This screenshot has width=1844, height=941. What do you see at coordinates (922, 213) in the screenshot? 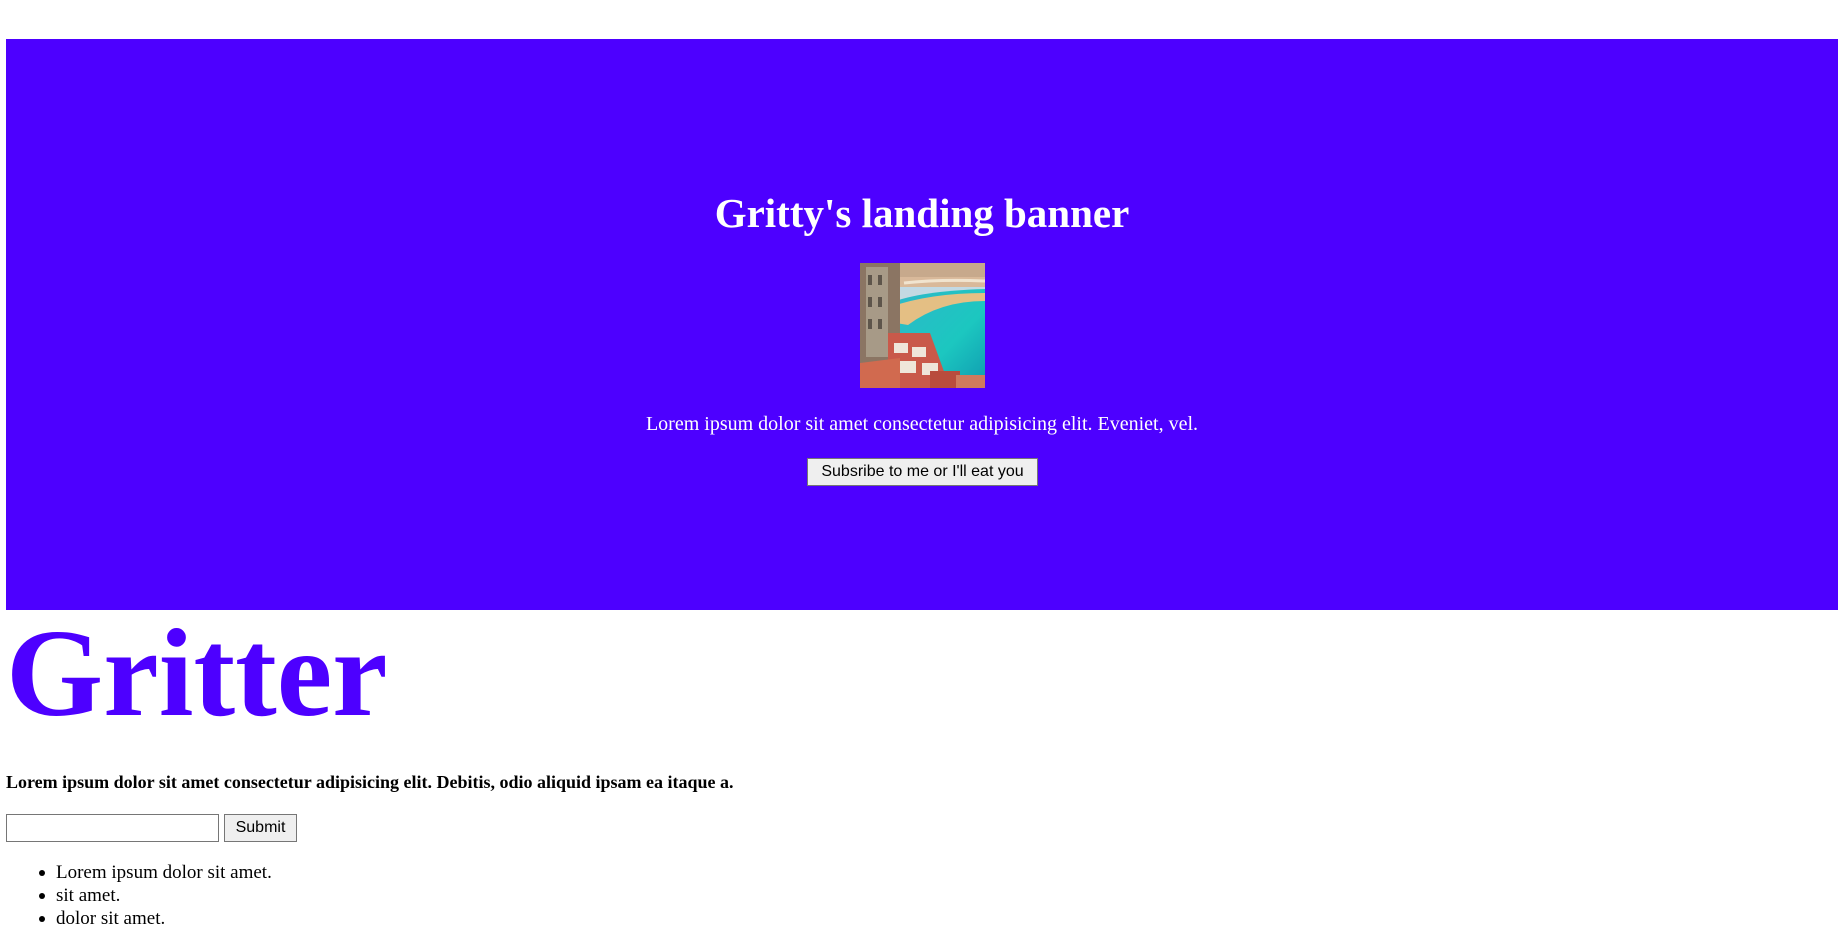
I see `banner-title: Gritty's landing banner` at bounding box center [922, 213].